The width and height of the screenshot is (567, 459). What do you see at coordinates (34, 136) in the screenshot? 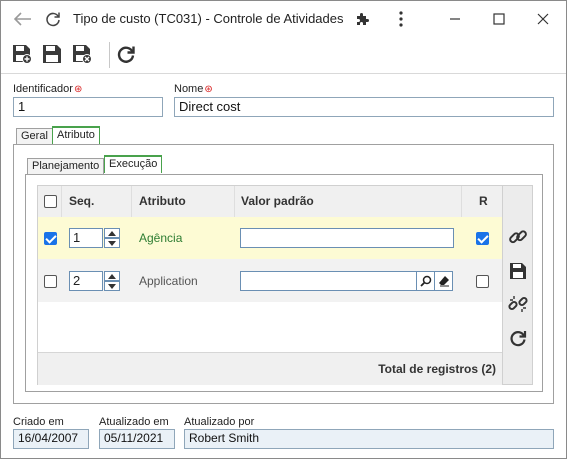
I see `tab-geral: Geral` at bounding box center [34, 136].